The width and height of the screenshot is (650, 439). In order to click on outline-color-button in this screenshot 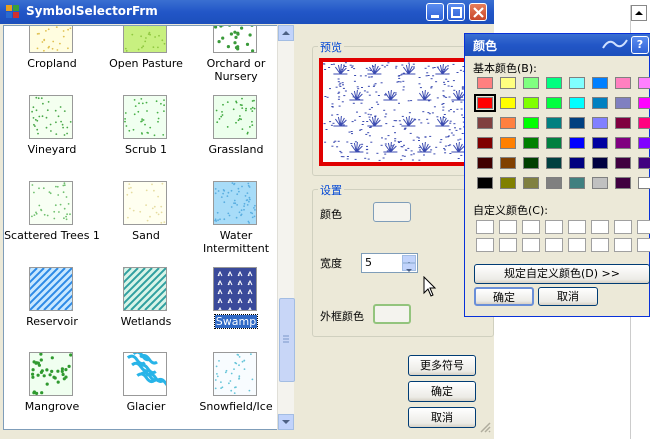, I will do `click(392, 314)`.